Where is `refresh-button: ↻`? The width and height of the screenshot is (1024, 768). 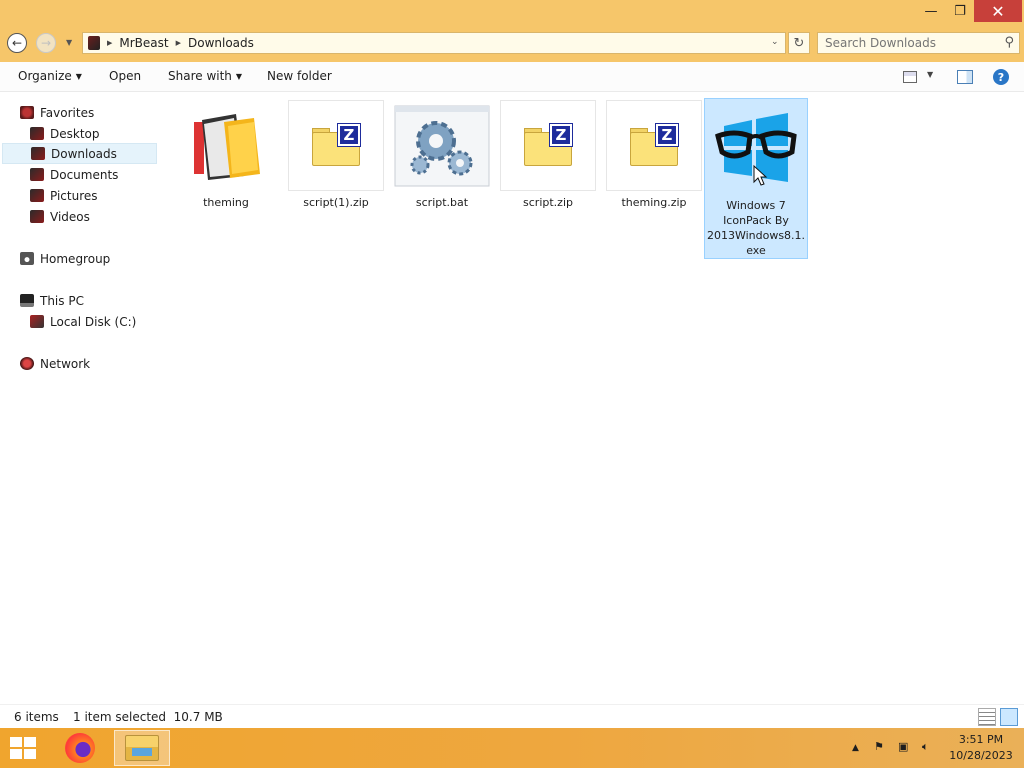 refresh-button: ↻ is located at coordinates (799, 43).